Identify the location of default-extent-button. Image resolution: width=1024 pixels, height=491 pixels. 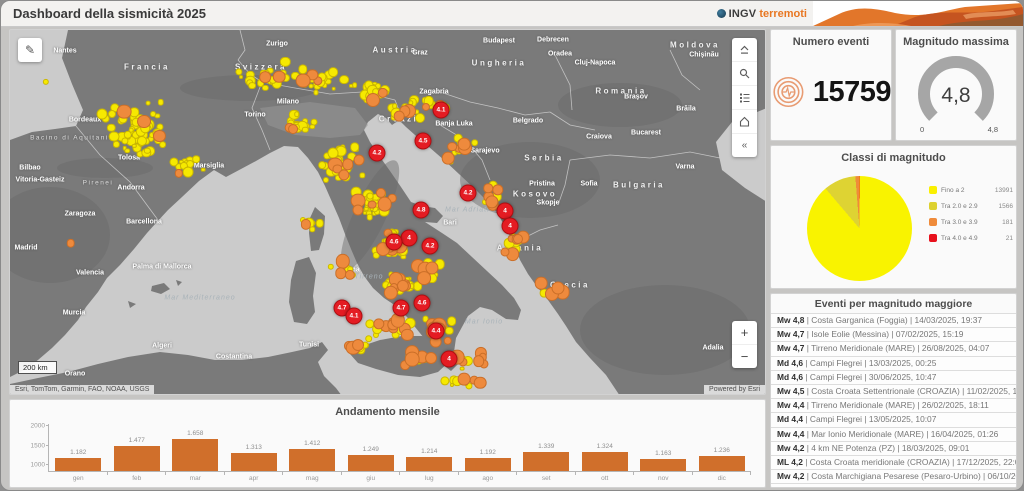
(744, 50).